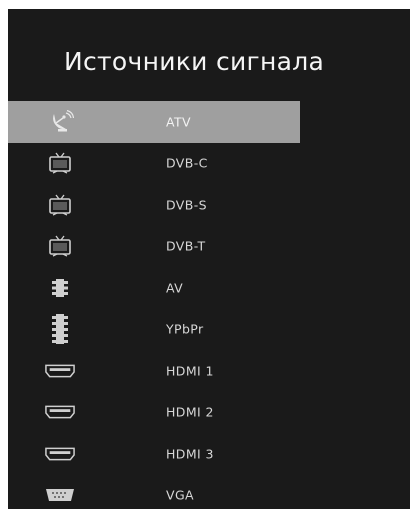 Image resolution: width=419 pixels, height=509 pixels. Describe the element at coordinates (154, 330) in the screenshot. I see `source-item-ypbpr: YPbPr` at that location.